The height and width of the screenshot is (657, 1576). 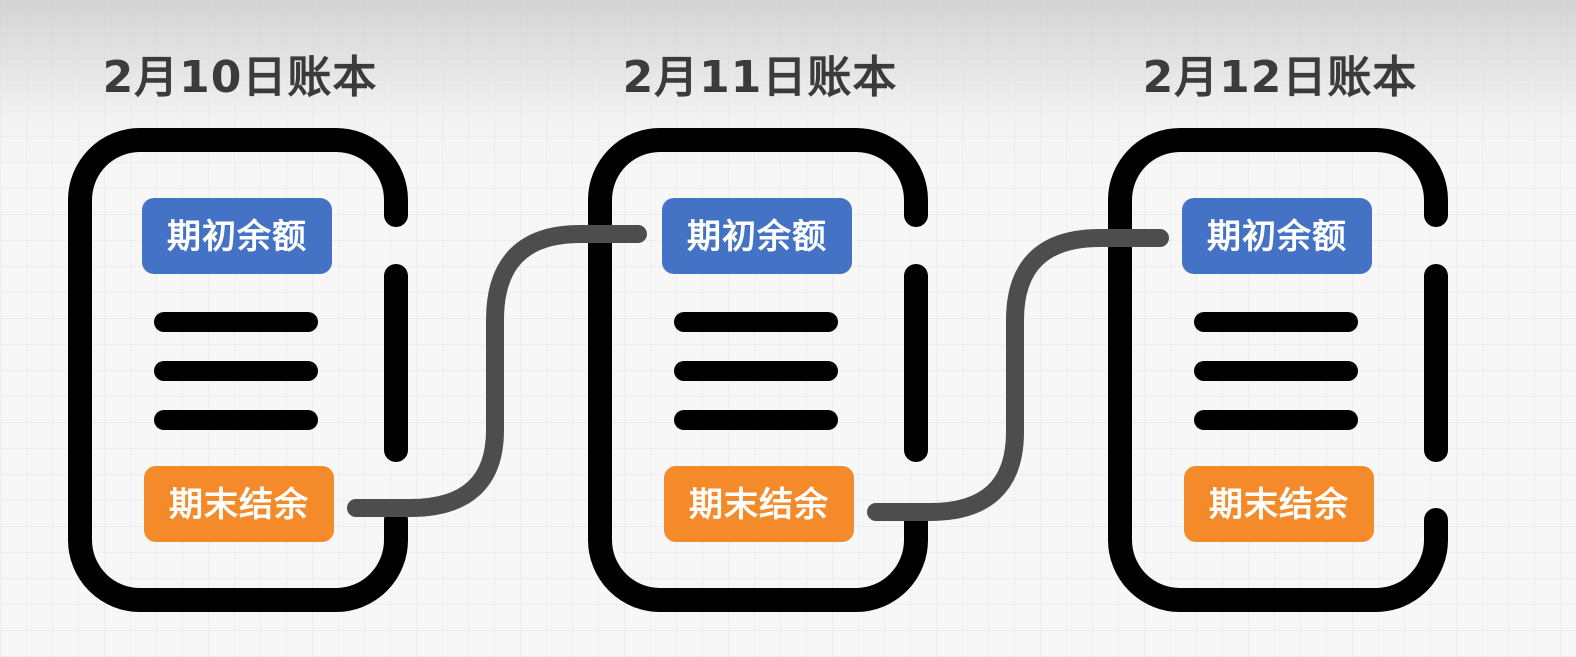 I want to click on ledger-title: 2月10日账本, so click(x=240, y=77).